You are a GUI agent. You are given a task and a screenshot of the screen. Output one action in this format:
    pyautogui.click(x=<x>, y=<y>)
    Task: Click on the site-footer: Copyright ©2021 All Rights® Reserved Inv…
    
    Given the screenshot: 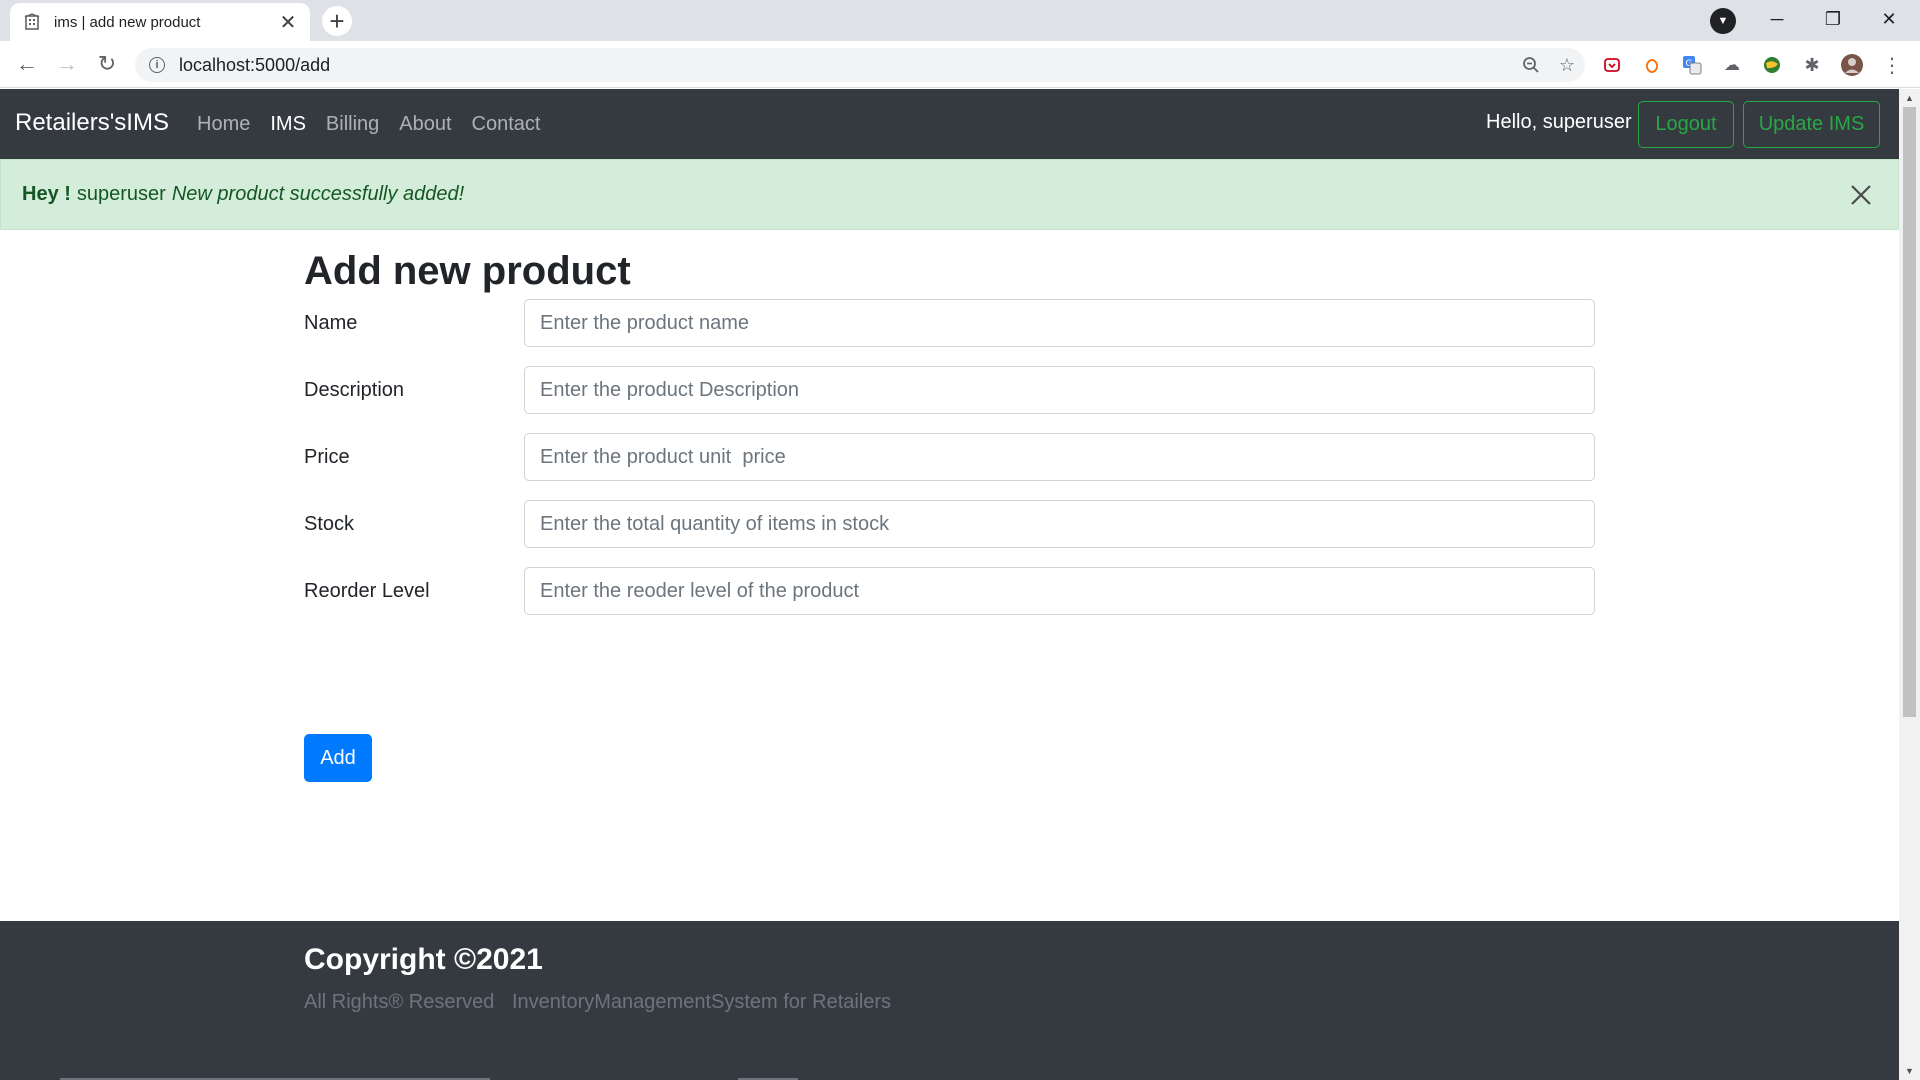 What is the action you would take?
    pyautogui.click(x=949, y=1000)
    